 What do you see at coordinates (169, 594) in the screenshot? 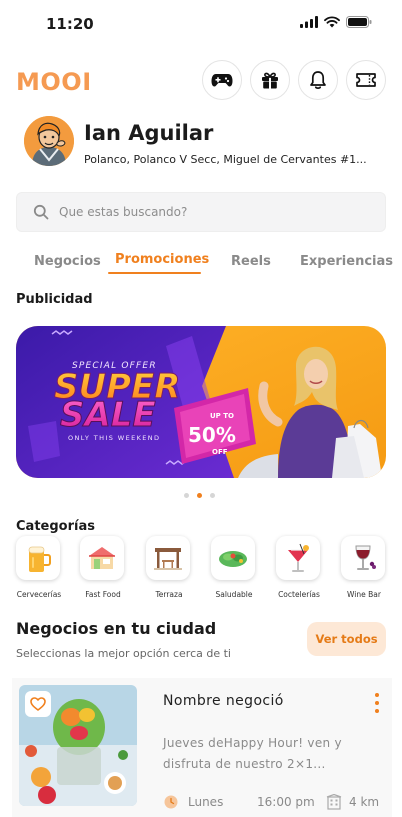
I see `category-label: Terraza` at bounding box center [169, 594].